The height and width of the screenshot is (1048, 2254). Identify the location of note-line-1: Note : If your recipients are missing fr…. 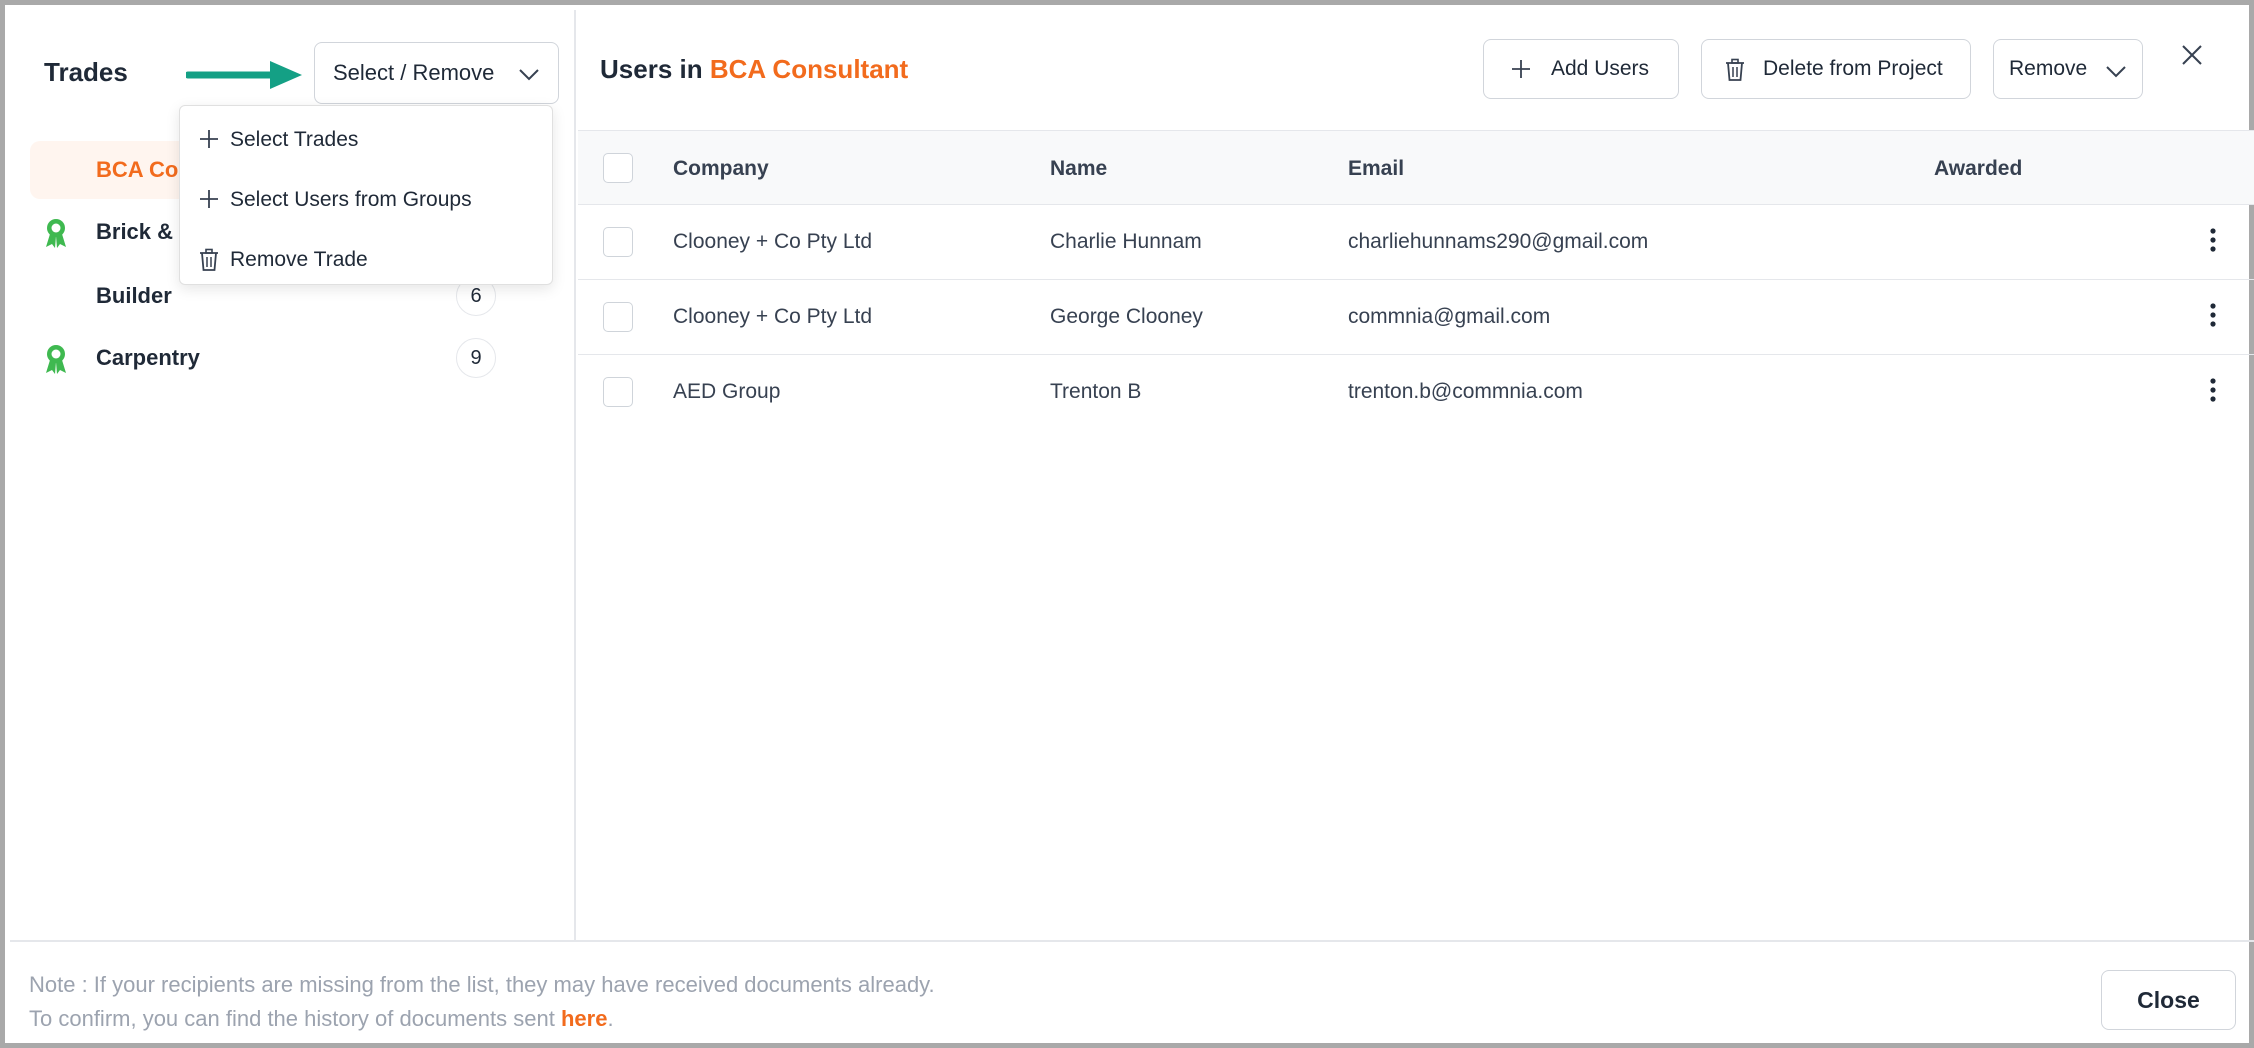
(482, 984).